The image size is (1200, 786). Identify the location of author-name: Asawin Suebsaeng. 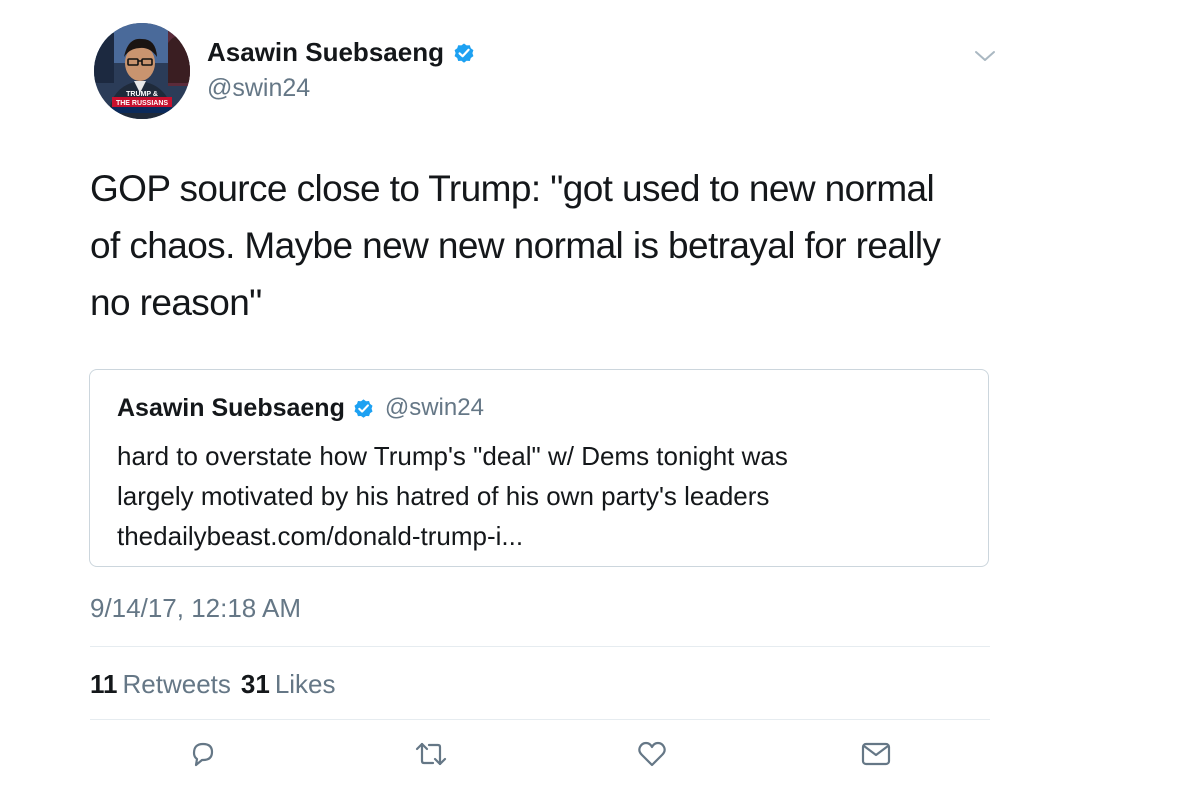
(341, 52).